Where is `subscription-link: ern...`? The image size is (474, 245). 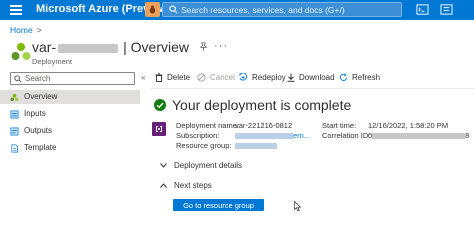
subscription-link: ern... is located at coordinates (272, 135).